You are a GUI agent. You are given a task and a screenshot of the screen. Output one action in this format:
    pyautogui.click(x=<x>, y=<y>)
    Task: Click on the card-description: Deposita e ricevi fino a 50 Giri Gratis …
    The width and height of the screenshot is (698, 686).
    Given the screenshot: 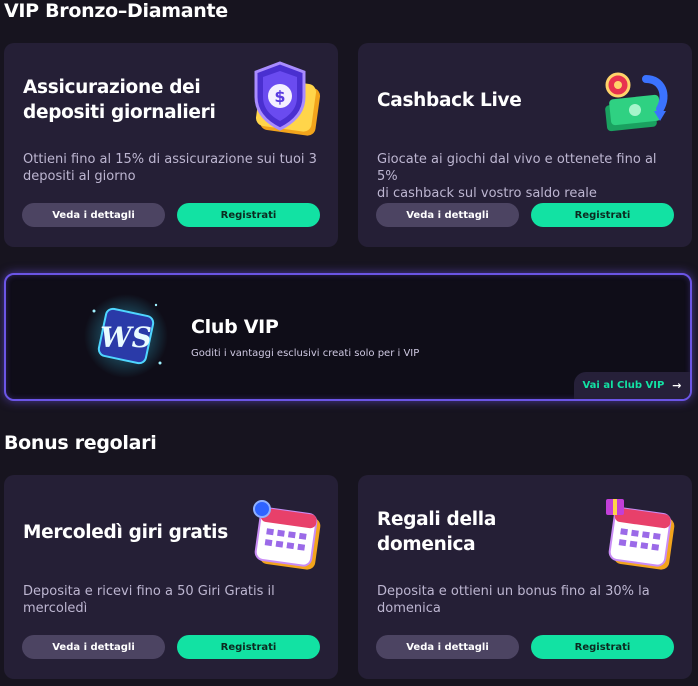 What is the action you would take?
    pyautogui.click(x=149, y=600)
    